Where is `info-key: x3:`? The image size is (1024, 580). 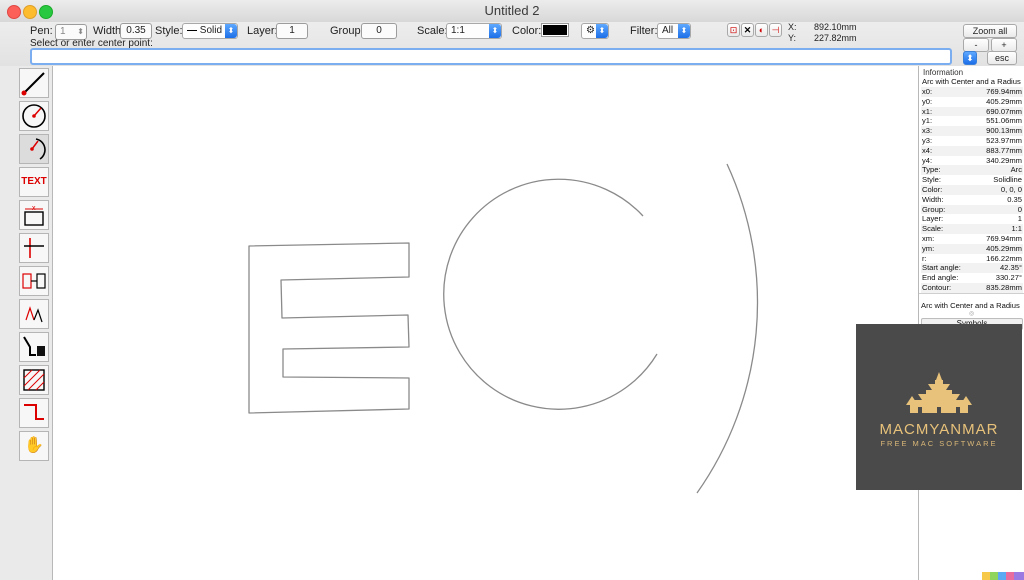 info-key: x3: is located at coordinates (927, 131).